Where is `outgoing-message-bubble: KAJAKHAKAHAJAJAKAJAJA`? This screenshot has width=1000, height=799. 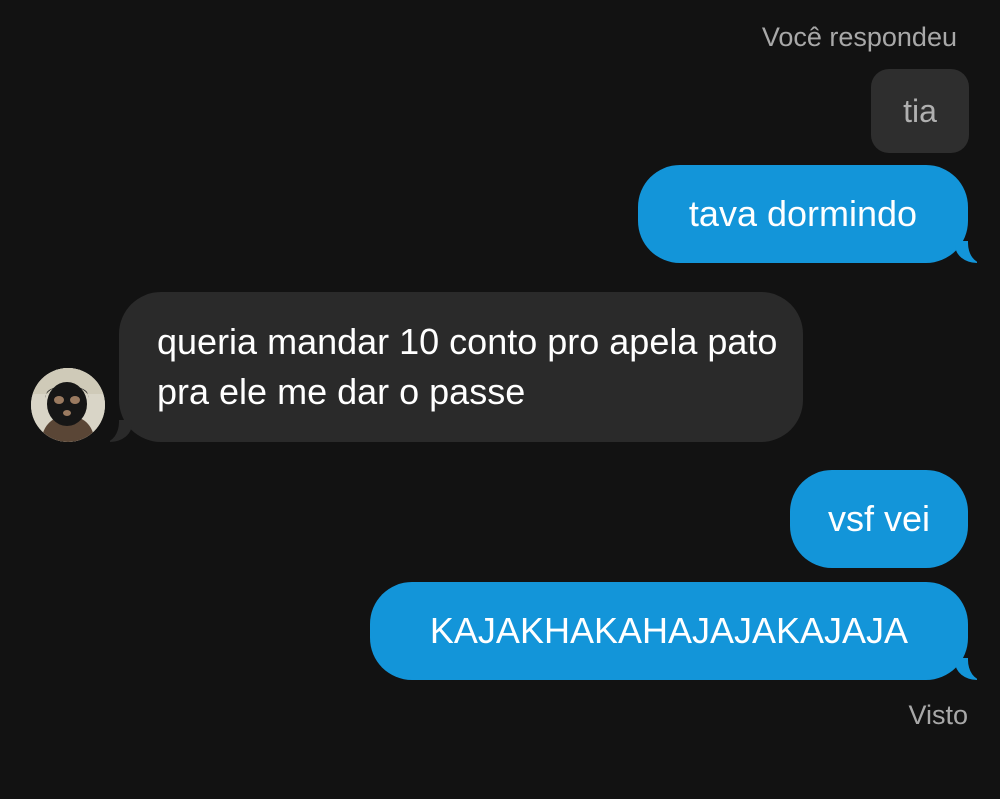
outgoing-message-bubble: KAJAKHAKAHAJAJAKAJAJA is located at coordinates (676, 631).